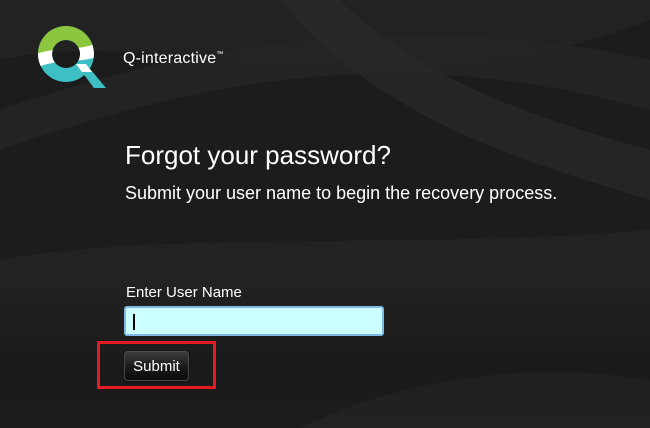 This screenshot has height=428, width=650. I want to click on username-input, so click(254, 321).